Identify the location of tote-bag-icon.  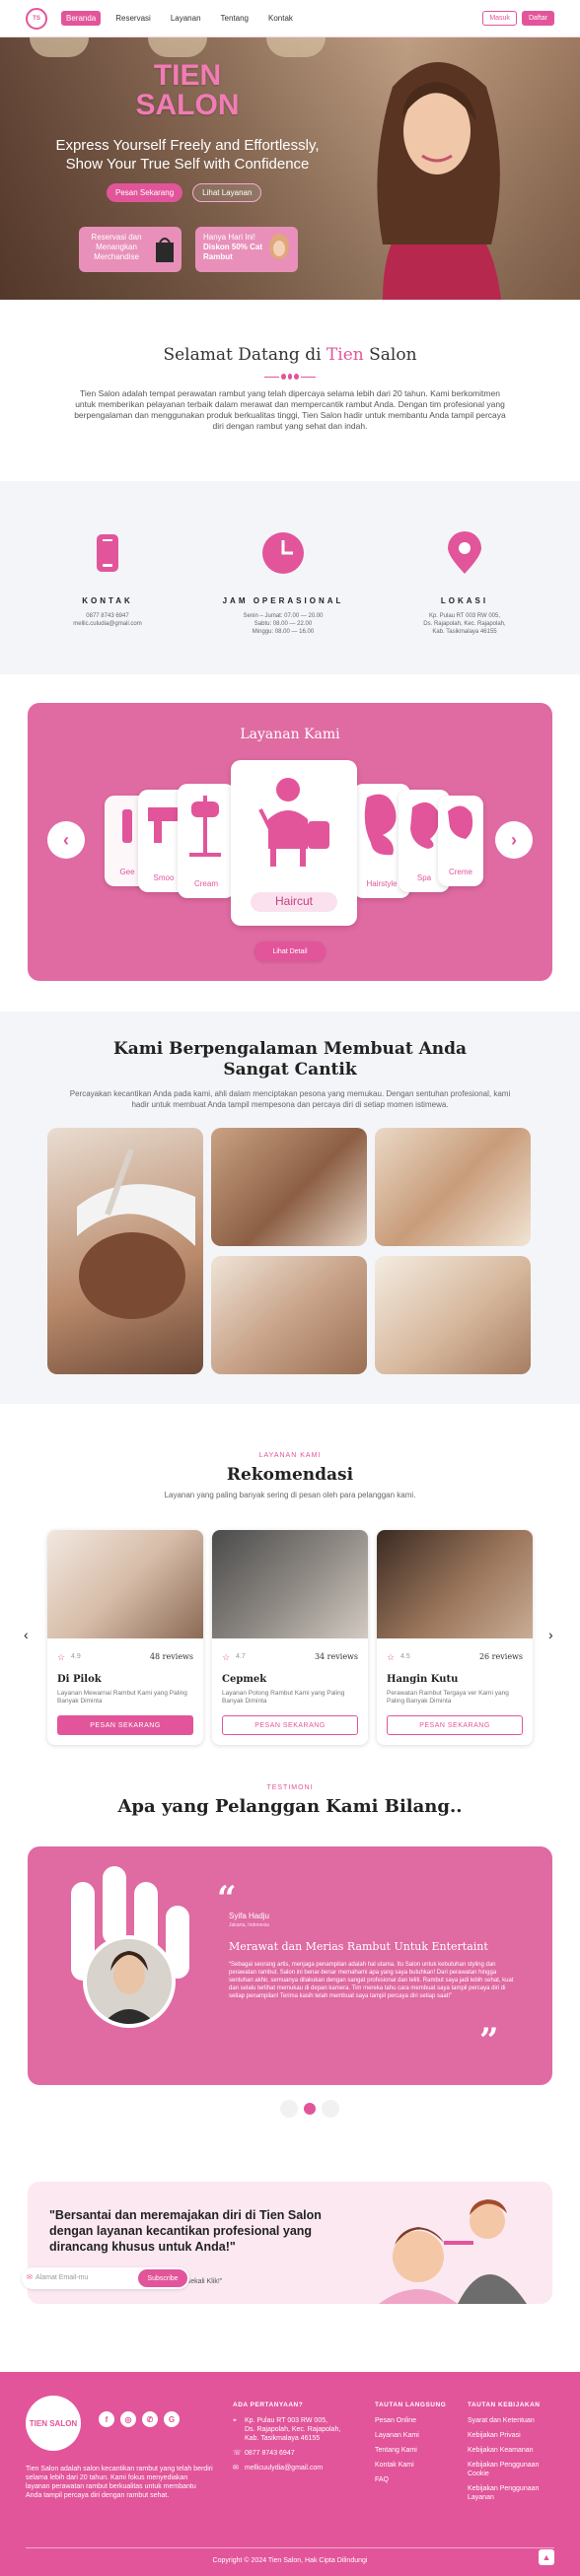
(165, 250).